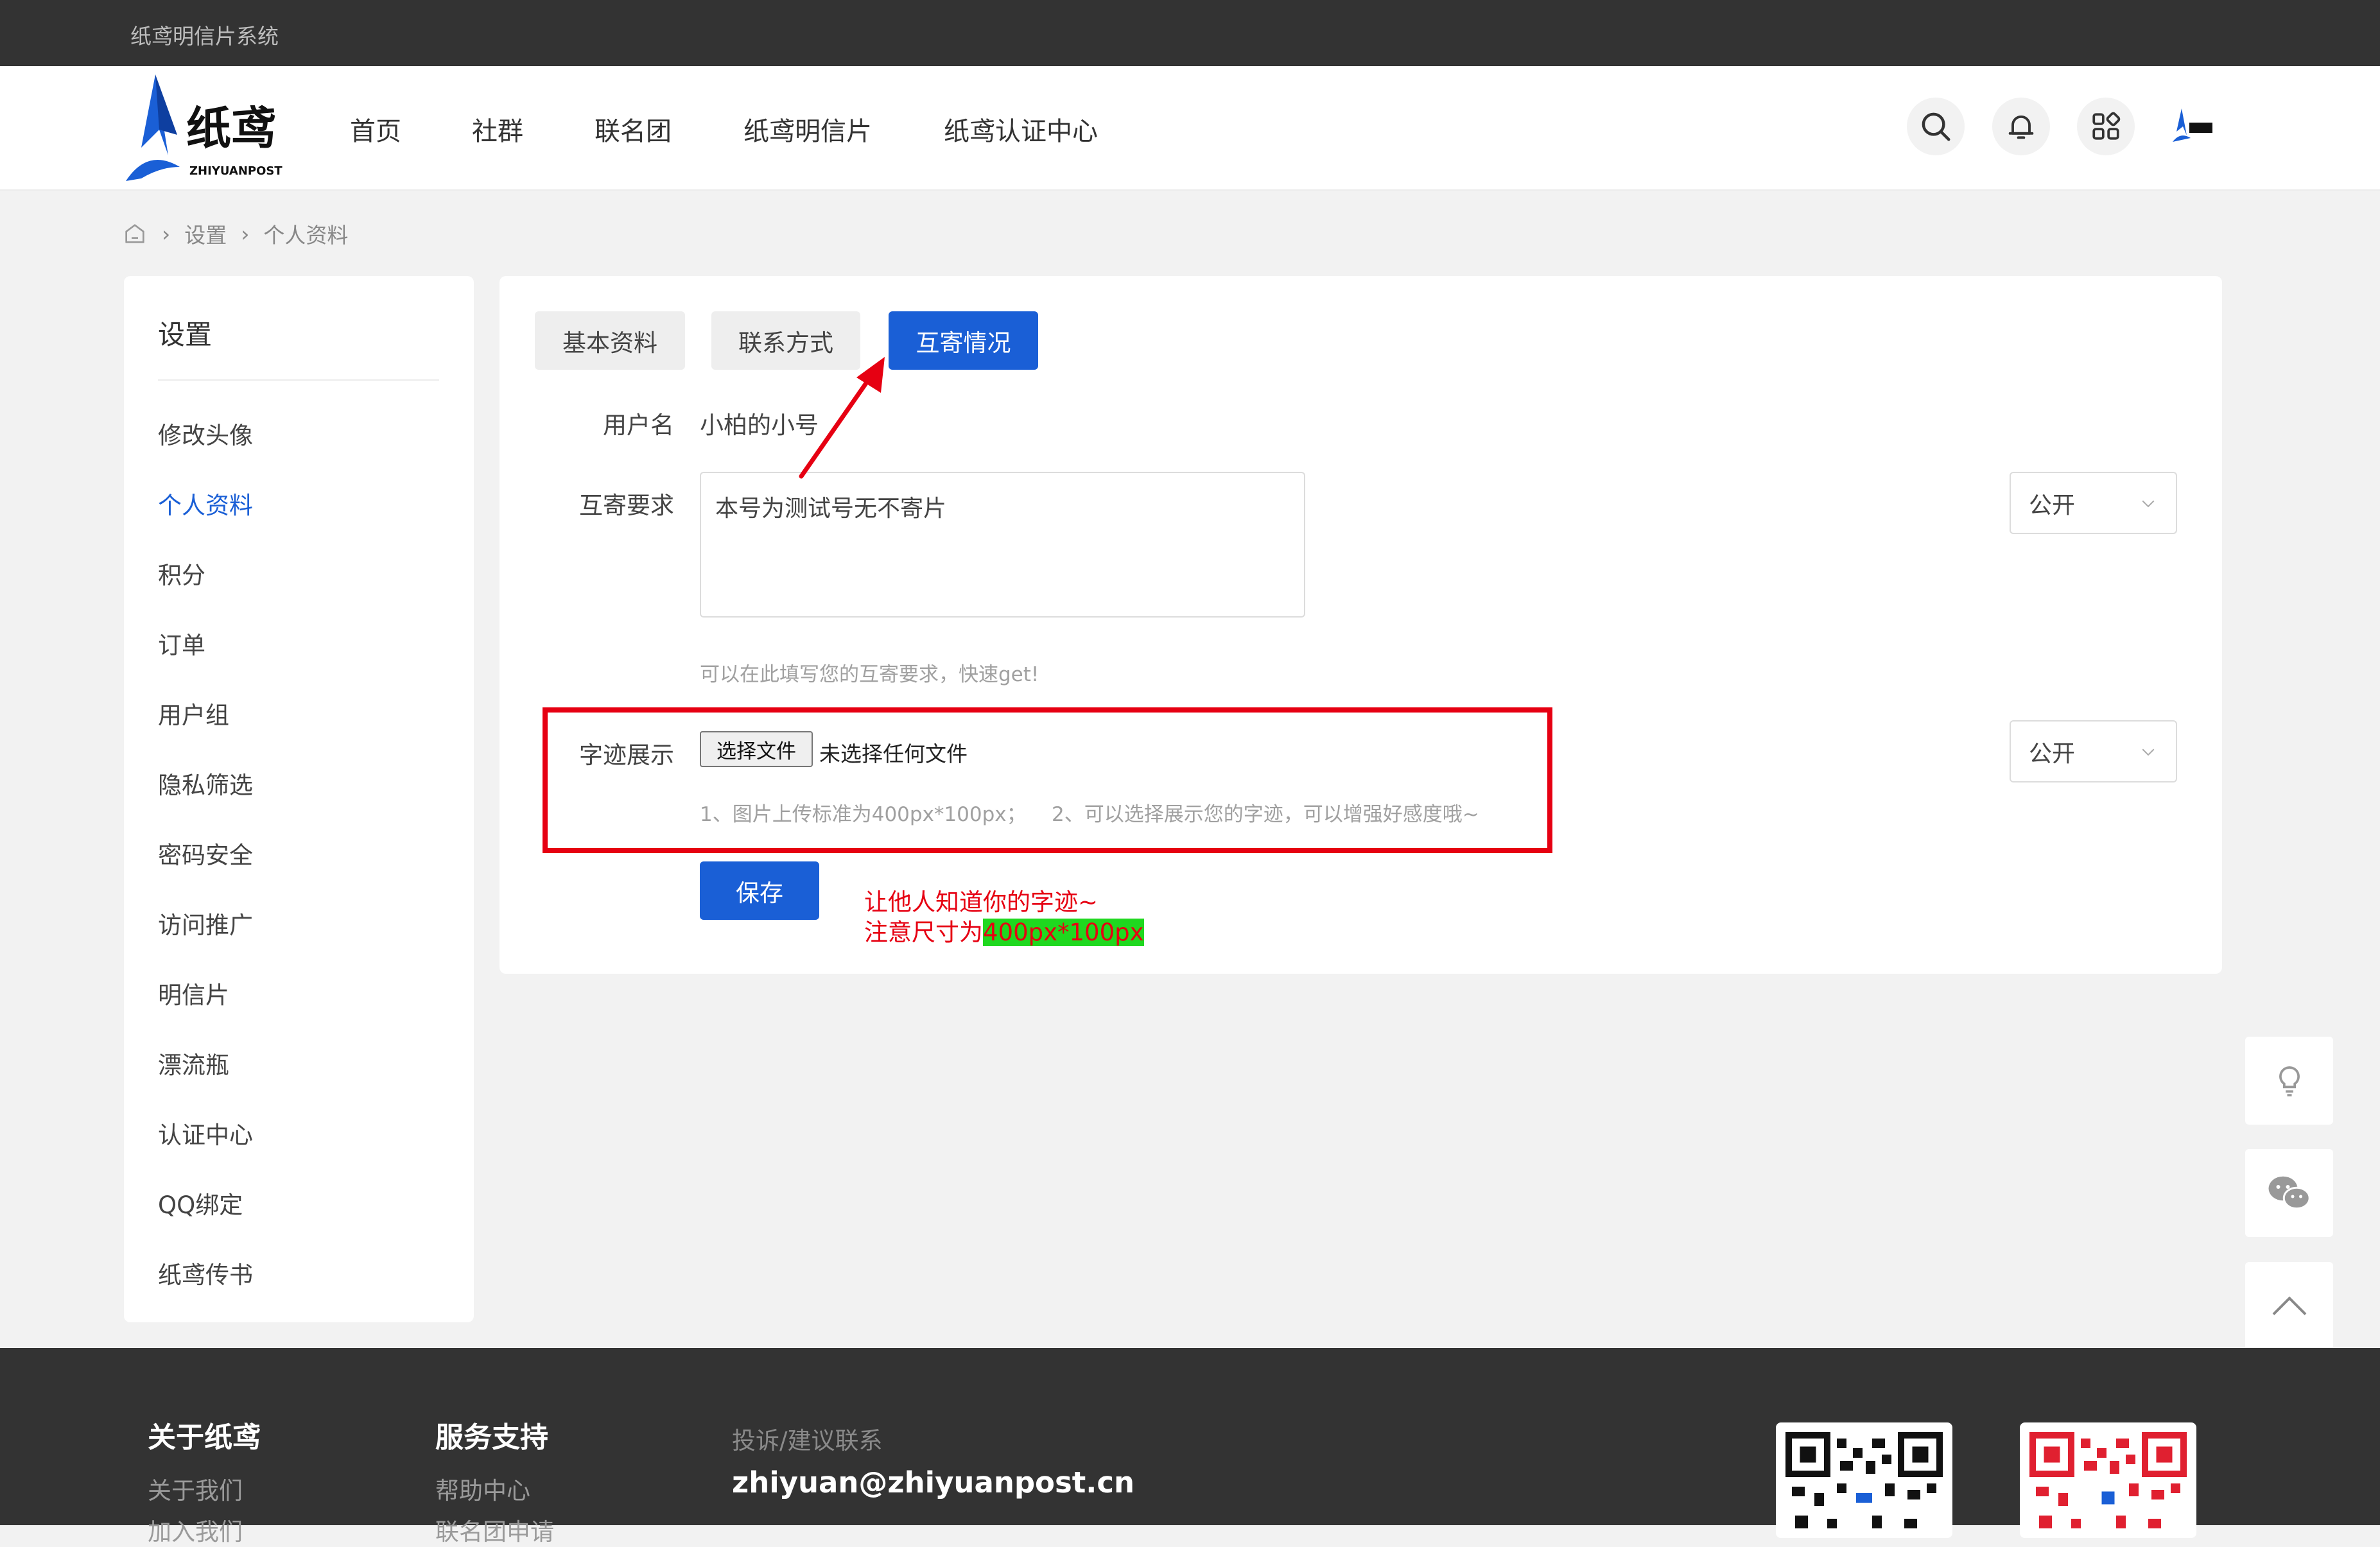 The image size is (2380, 1547). I want to click on search-icon, so click(1936, 126).